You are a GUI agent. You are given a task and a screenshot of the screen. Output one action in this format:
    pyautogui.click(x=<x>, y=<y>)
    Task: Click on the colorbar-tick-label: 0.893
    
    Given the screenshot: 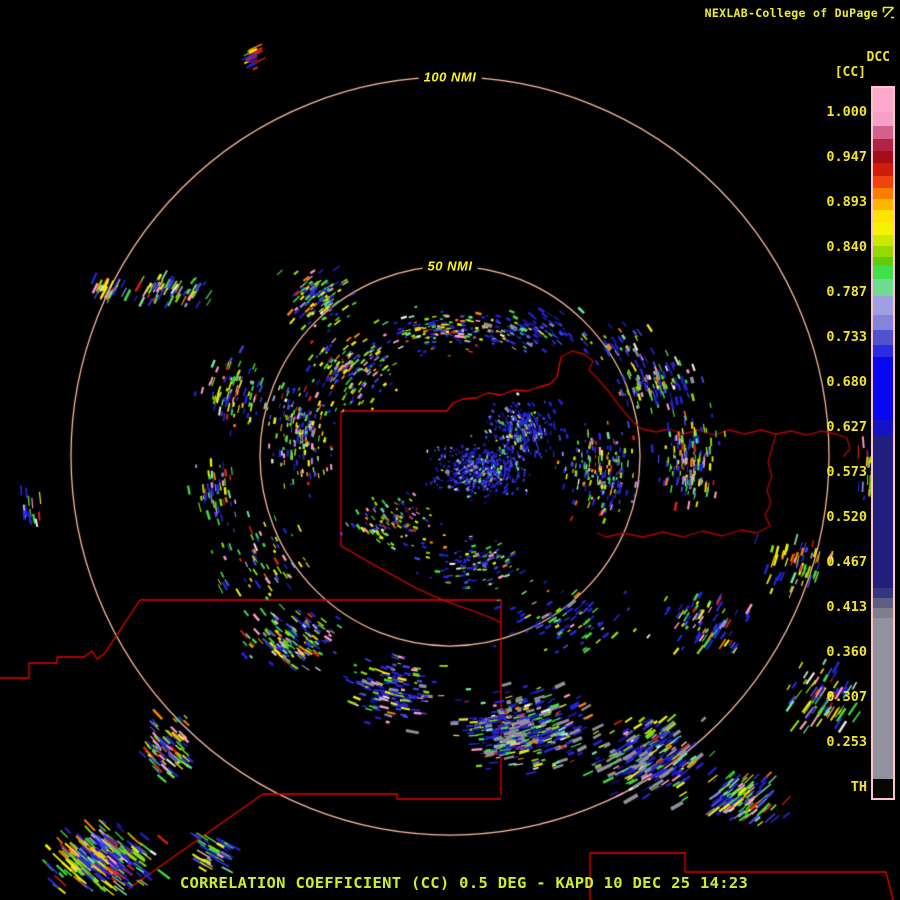 What is the action you would take?
    pyautogui.click(x=846, y=202)
    